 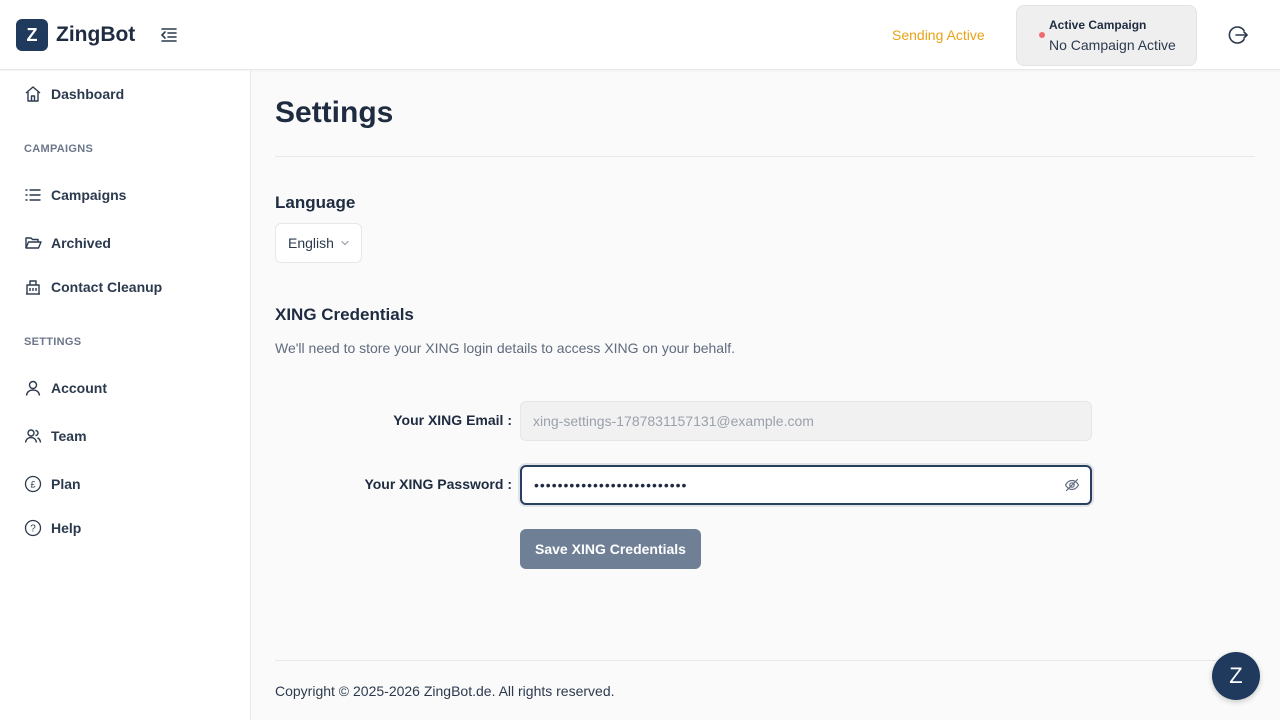 What do you see at coordinates (334, 112) in the screenshot?
I see `page-title: Settings` at bounding box center [334, 112].